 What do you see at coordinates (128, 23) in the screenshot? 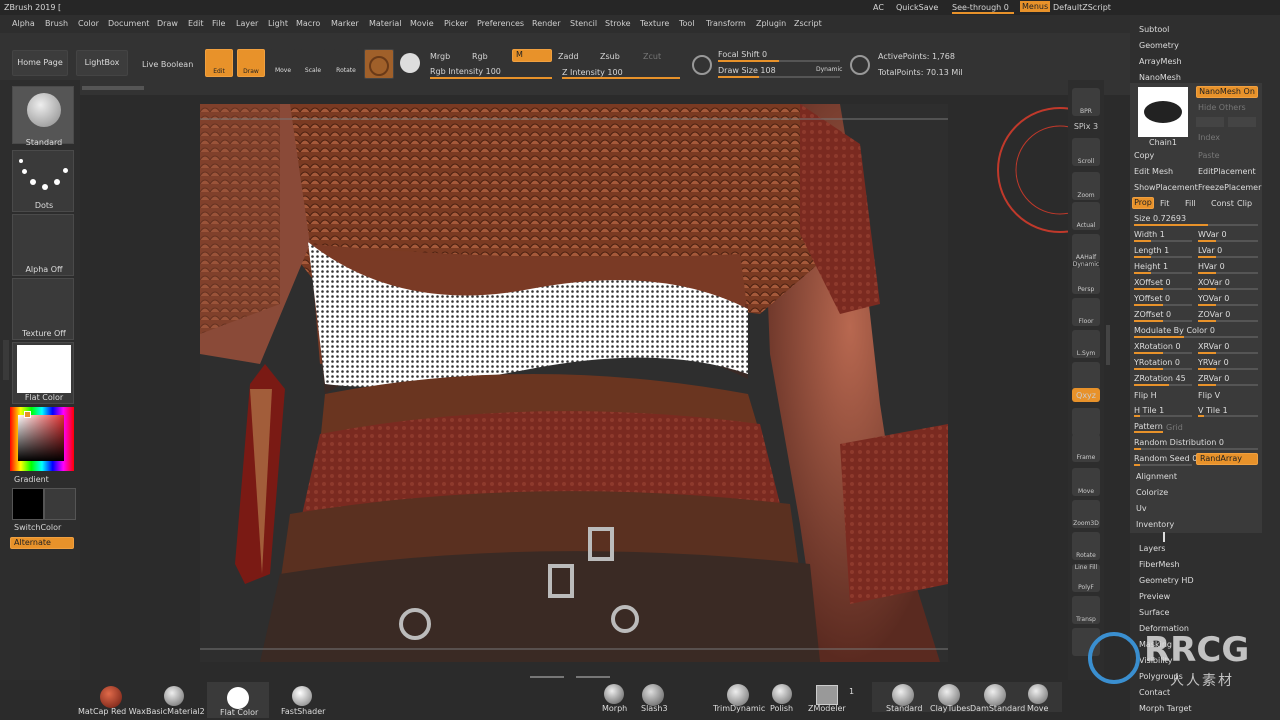
I see `menu-document: Document` at bounding box center [128, 23].